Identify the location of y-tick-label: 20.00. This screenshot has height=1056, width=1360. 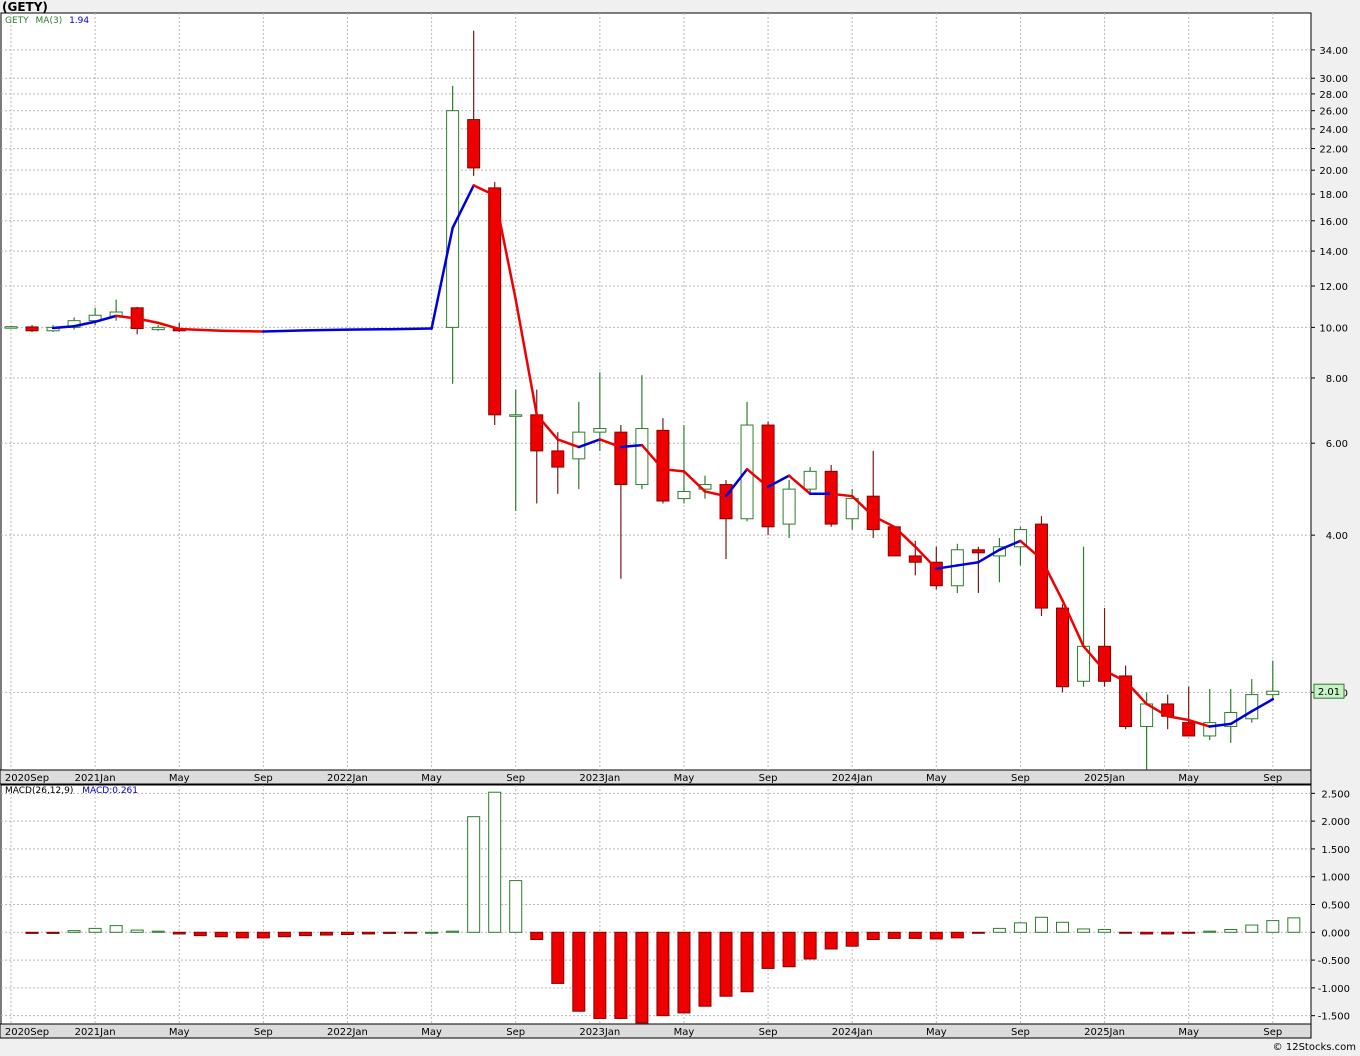
(1333, 171).